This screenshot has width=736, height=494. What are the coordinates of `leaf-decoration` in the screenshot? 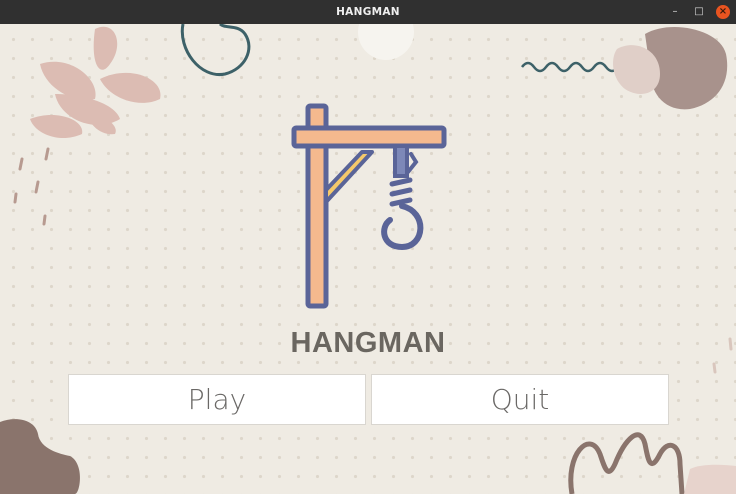 It's located at (95, 82).